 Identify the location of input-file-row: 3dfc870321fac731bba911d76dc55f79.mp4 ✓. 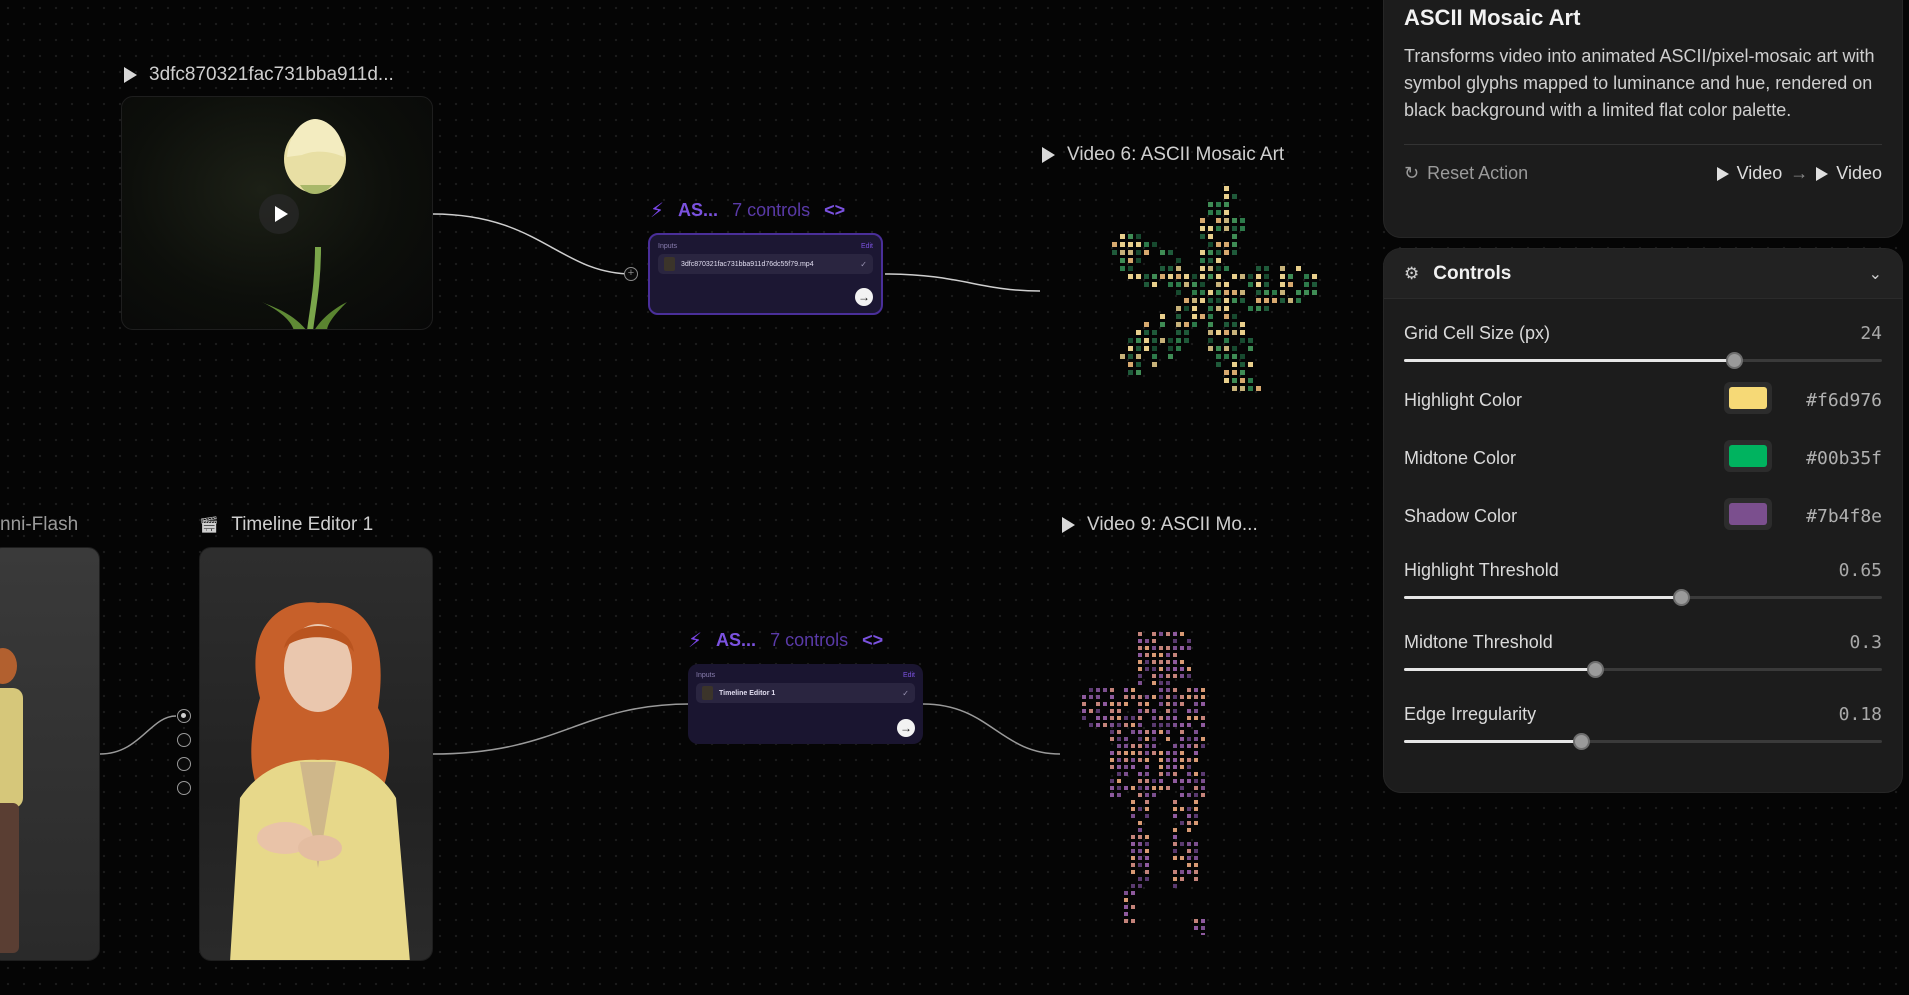
(765, 264).